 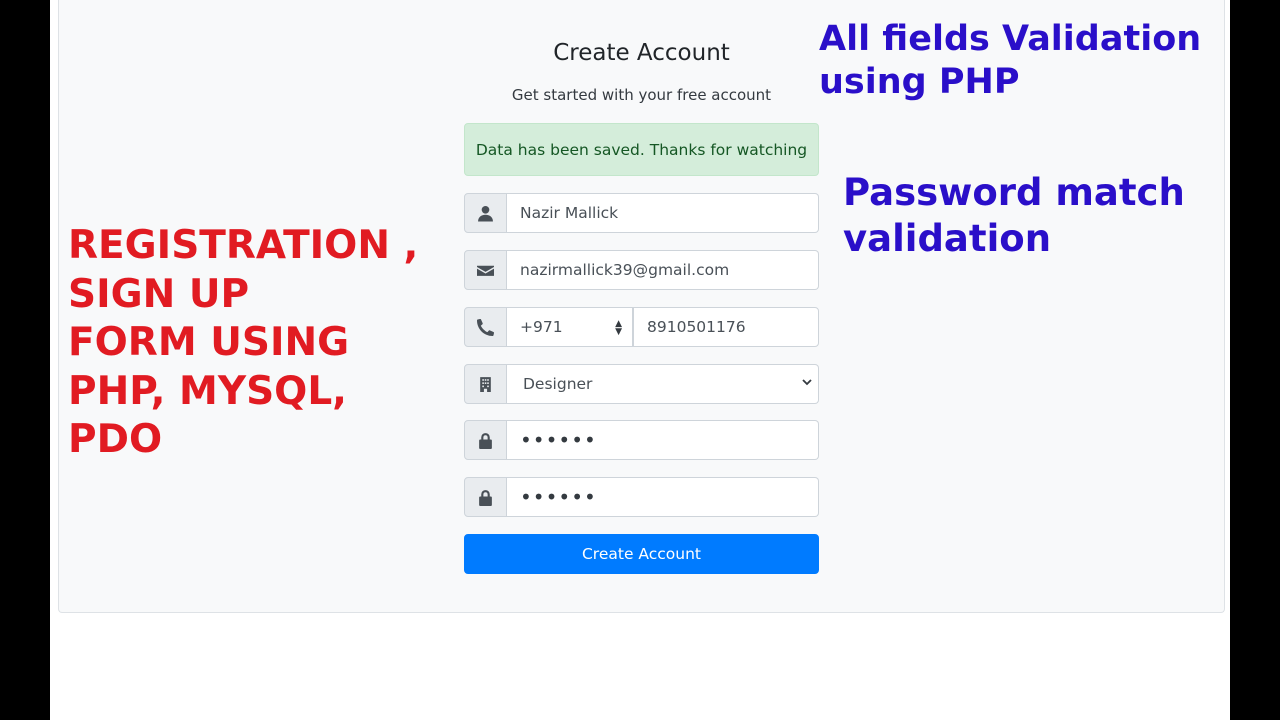 I want to click on create-account-button: Create Account, so click(x=641, y=554).